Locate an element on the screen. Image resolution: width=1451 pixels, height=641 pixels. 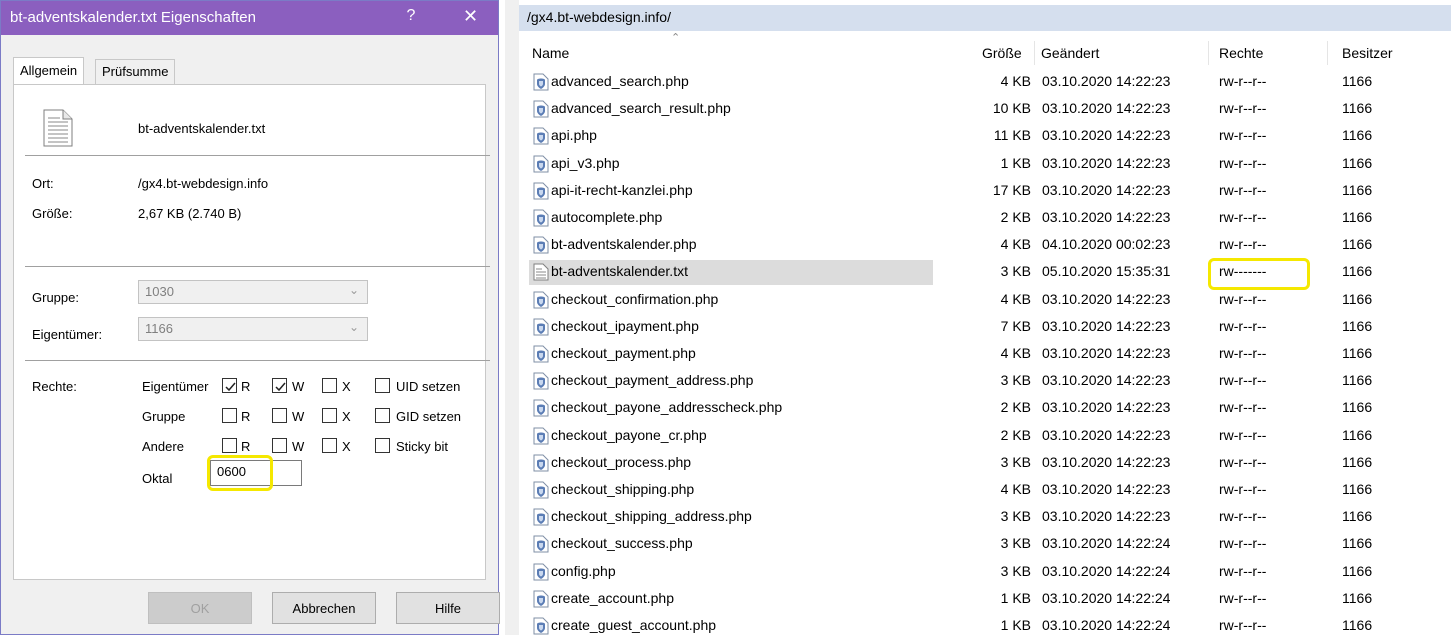
group-select: 1030 ⌄ is located at coordinates (253, 292).